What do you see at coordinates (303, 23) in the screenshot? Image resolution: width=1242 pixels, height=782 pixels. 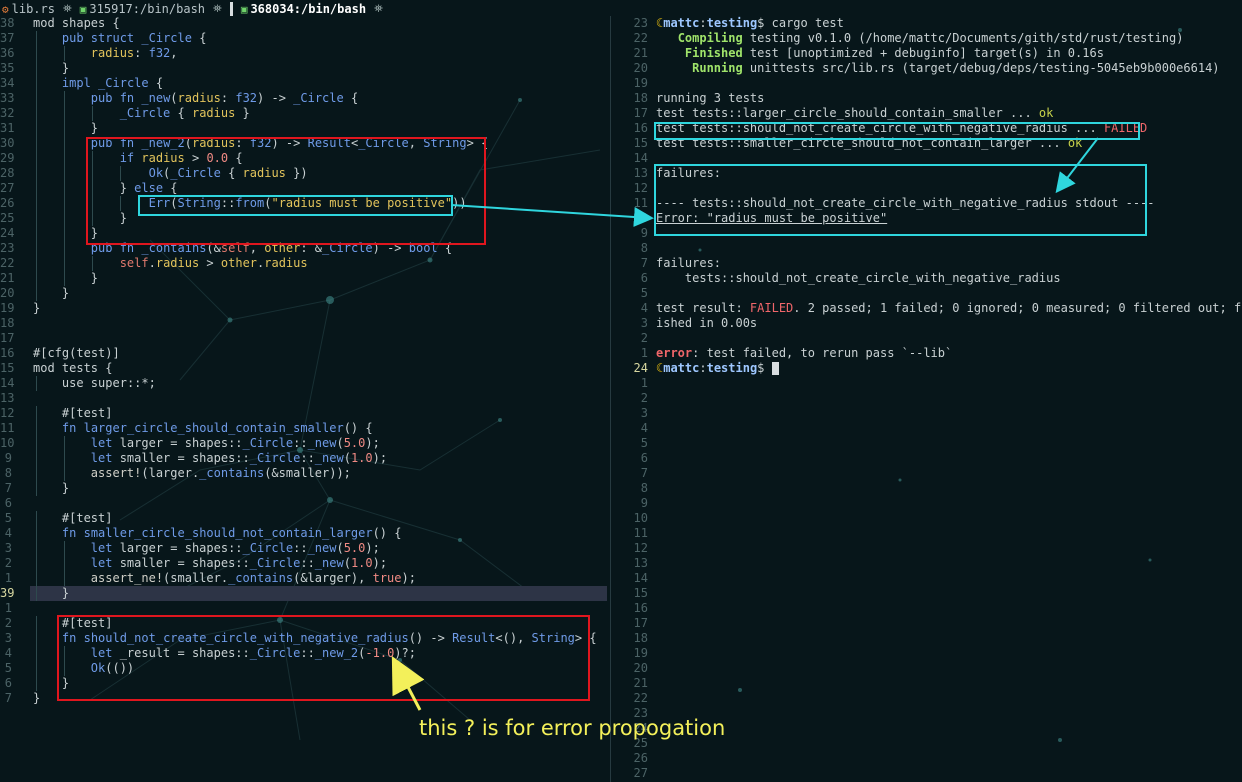 I see `editor-line: 38 mod shapes {` at bounding box center [303, 23].